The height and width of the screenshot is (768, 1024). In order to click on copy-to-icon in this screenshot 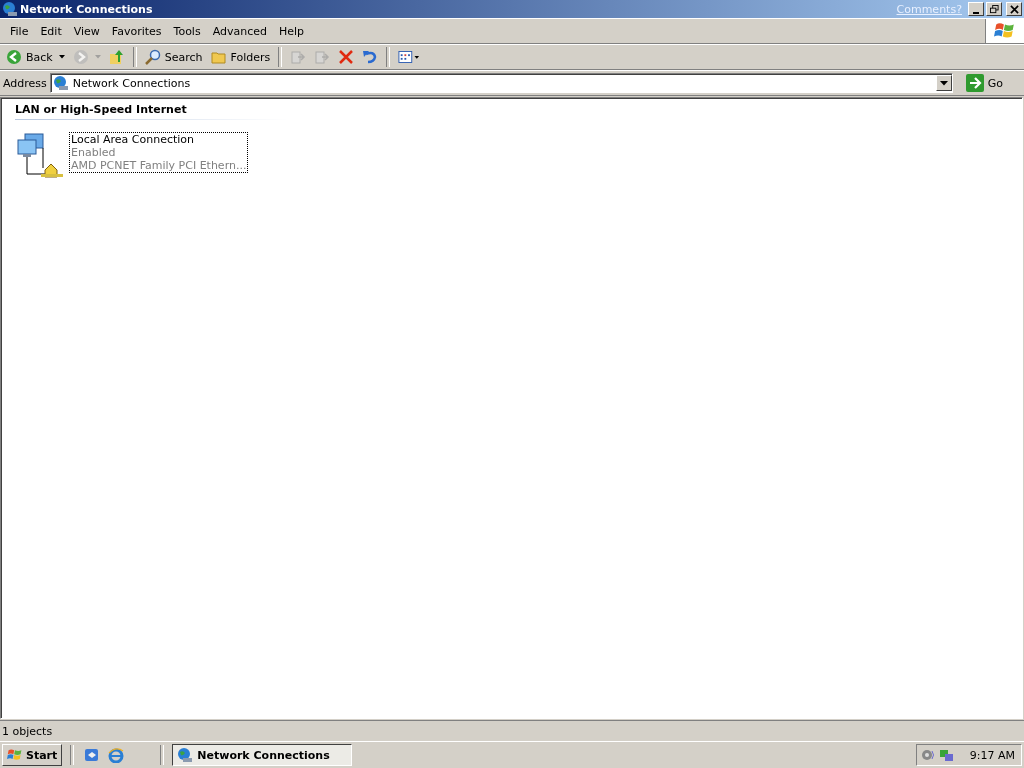, I will do `click(322, 57)`.